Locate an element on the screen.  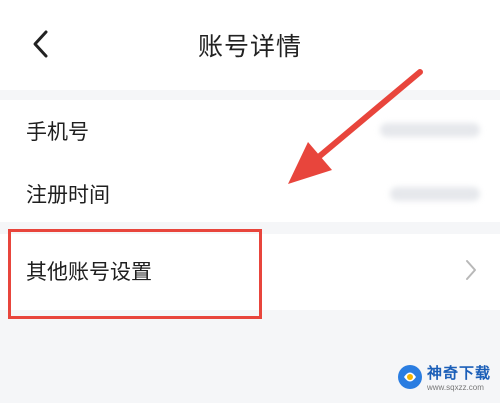
back-button is located at coordinates (42, 44).